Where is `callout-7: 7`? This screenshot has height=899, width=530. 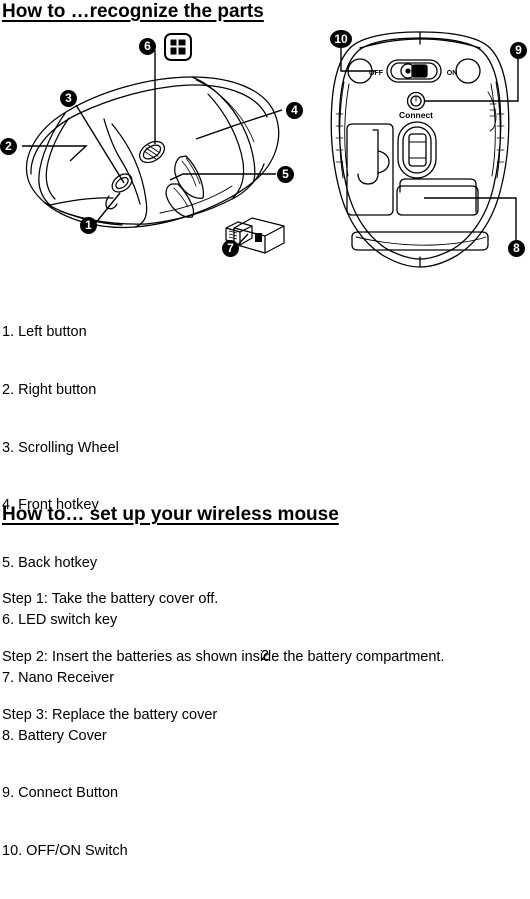
callout-7: 7 is located at coordinates (230, 248).